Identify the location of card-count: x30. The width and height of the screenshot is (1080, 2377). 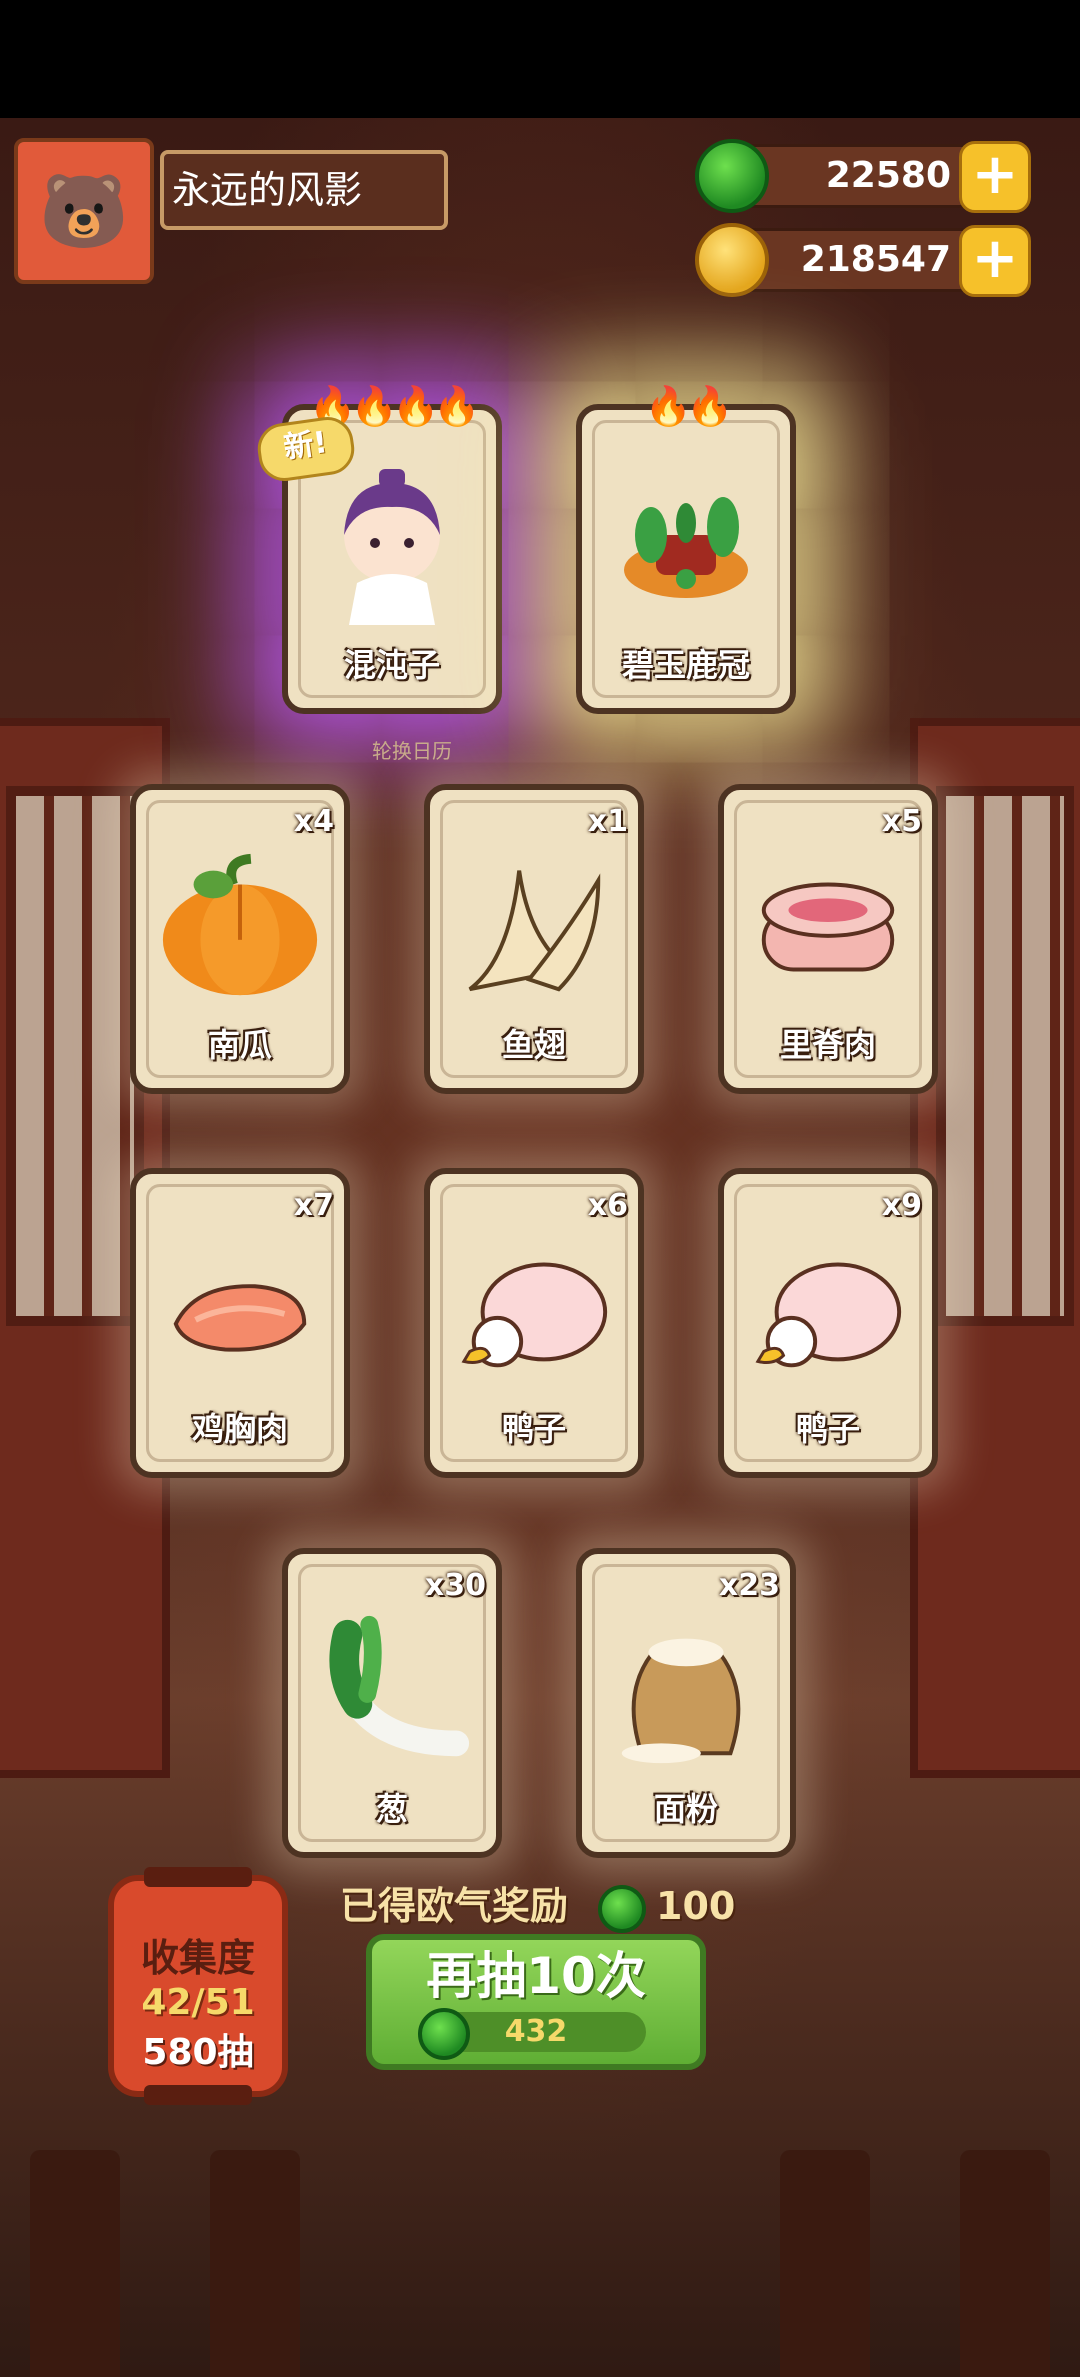
(455, 1585).